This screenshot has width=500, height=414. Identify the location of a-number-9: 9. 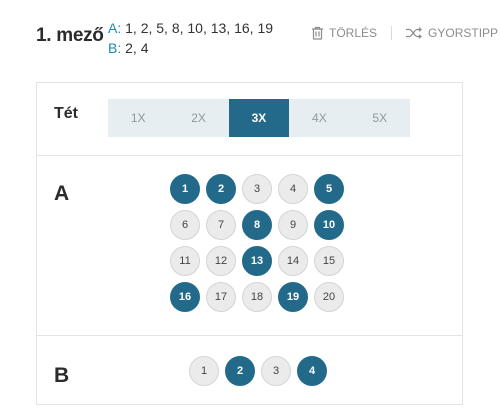
(293, 225).